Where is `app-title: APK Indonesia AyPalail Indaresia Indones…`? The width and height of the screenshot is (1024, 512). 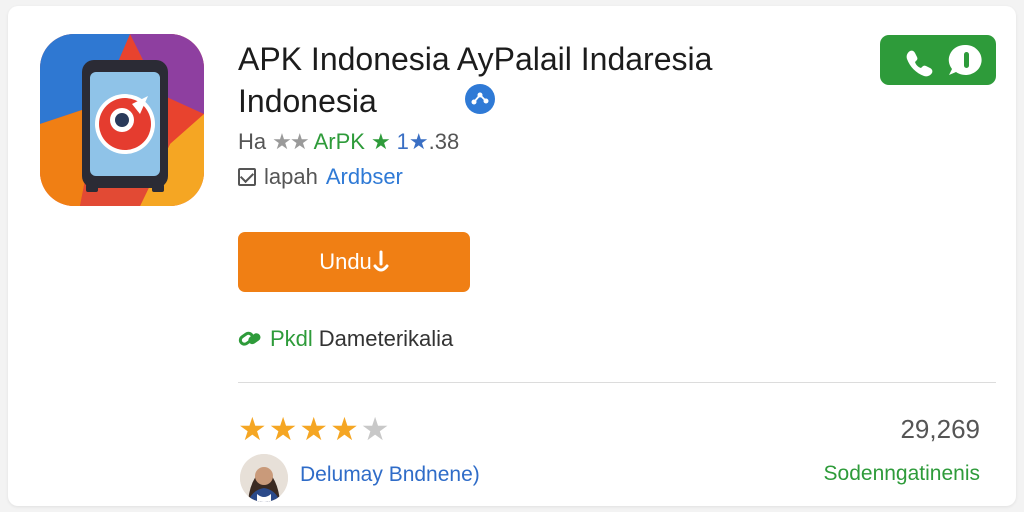 app-title: APK Indonesia AyPalail Indaresia Indones… is located at coordinates (538, 80).